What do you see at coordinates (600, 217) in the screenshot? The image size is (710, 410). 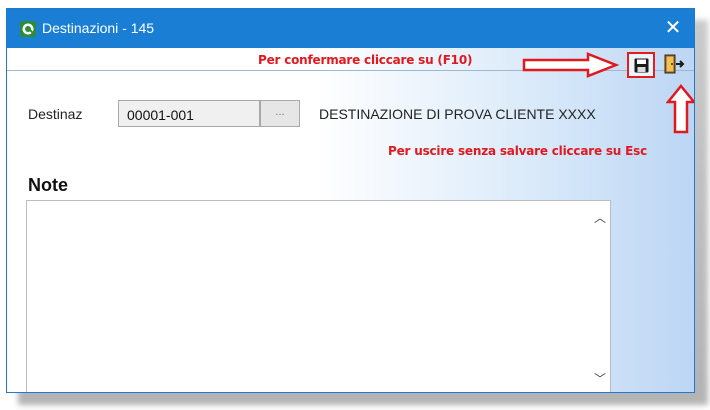 I see `scroll-up-icon: ︿` at bounding box center [600, 217].